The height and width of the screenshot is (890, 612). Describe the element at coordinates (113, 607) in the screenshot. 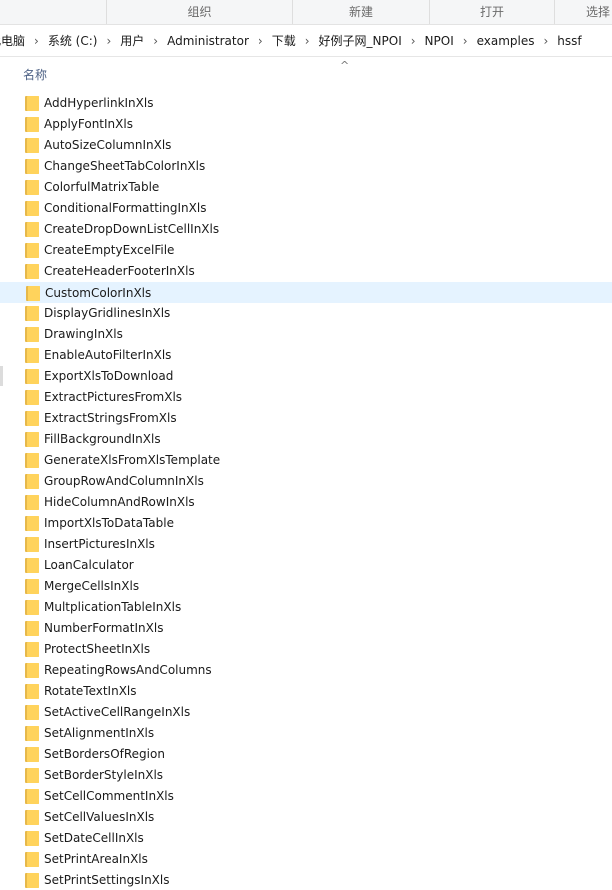

I see `list-item-label: MultplicationTableInXls` at that location.